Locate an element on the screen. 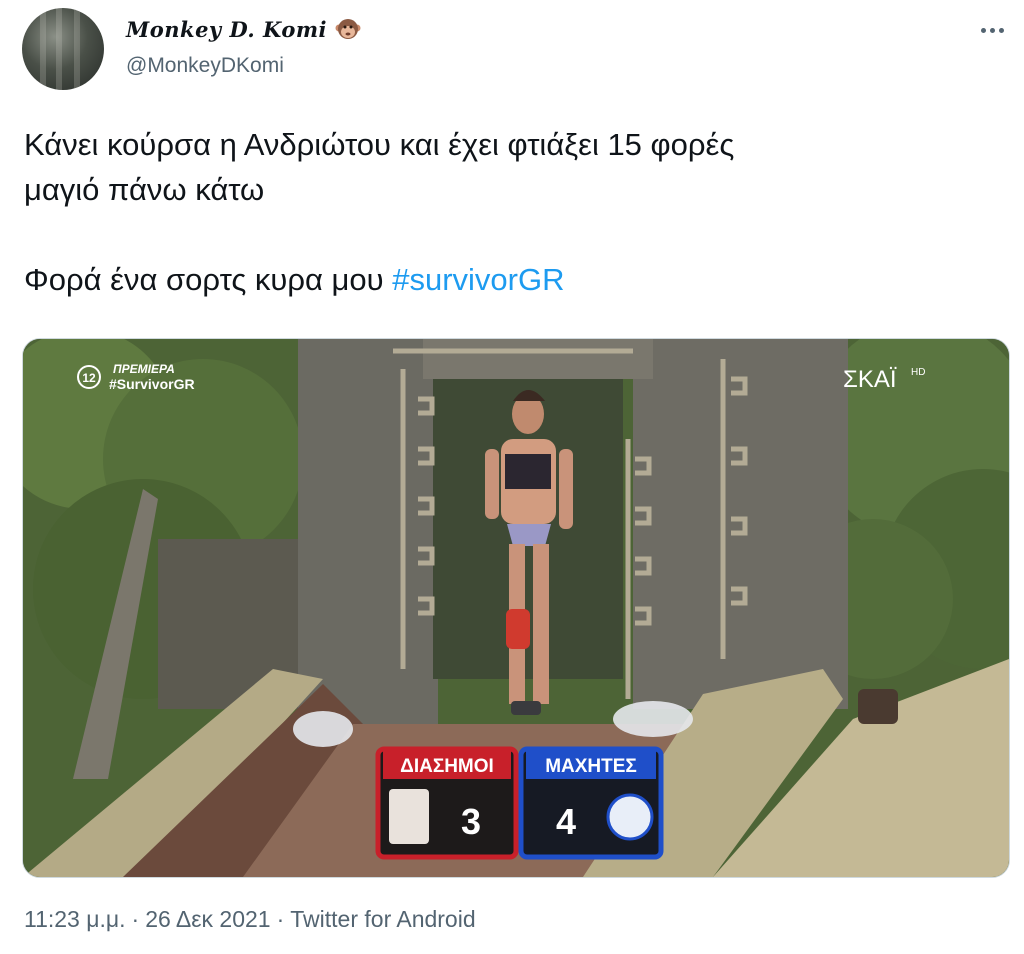 This screenshot has width=1024, height=954. tweet-line-3-text: Φορά ένα σορτς κυρα μου is located at coordinates (208, 279).